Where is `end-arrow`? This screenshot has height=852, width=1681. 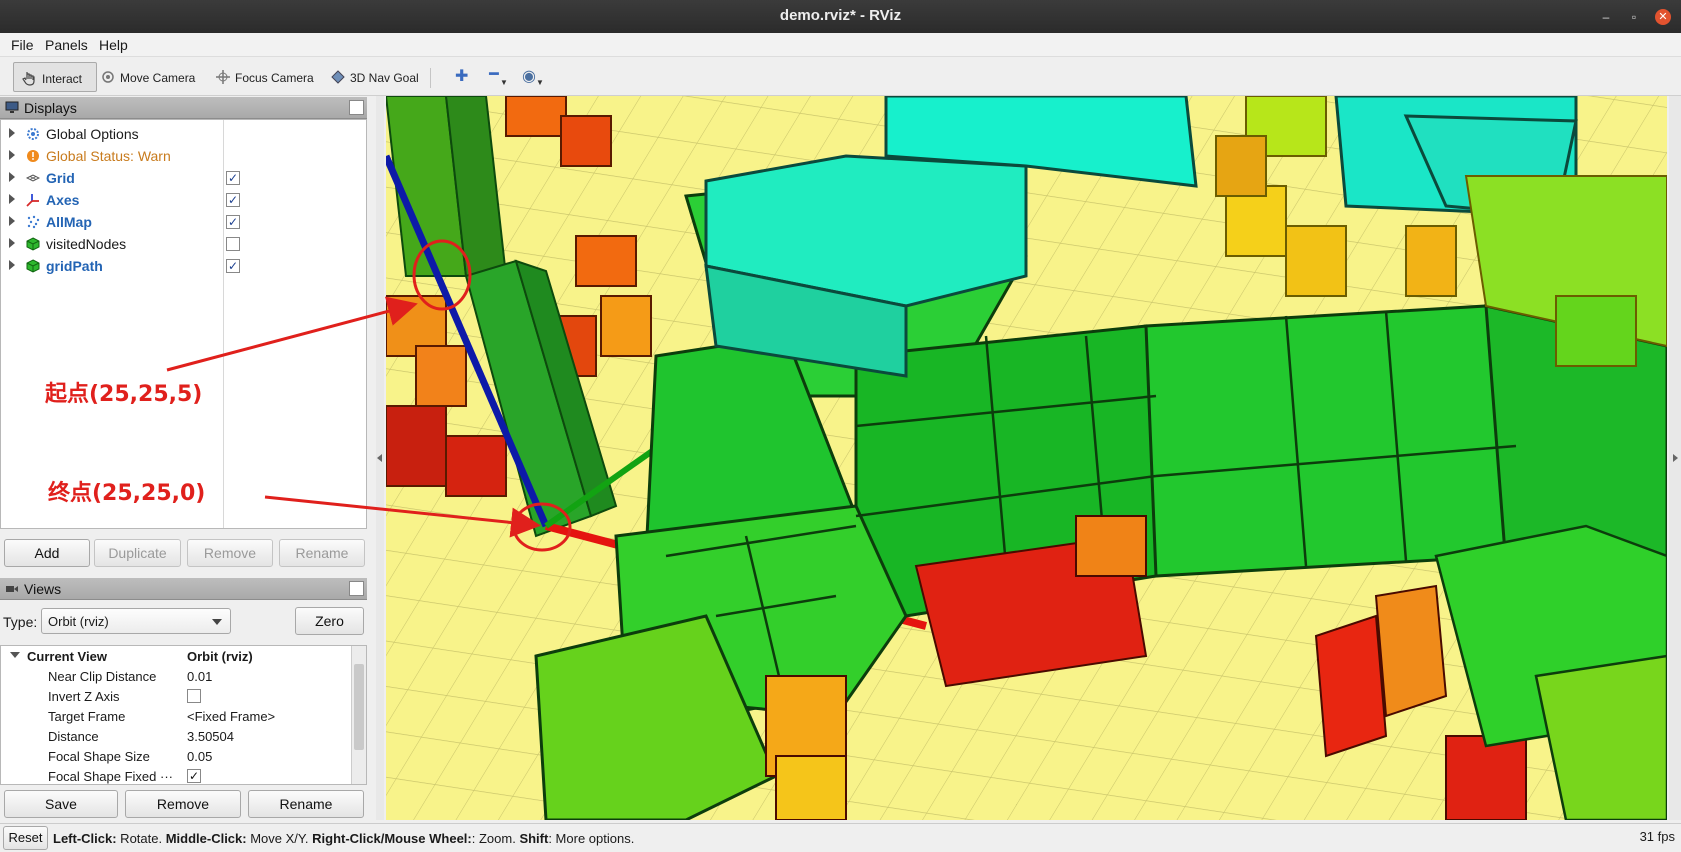 end-arrow is located at coordinates (402, 516).